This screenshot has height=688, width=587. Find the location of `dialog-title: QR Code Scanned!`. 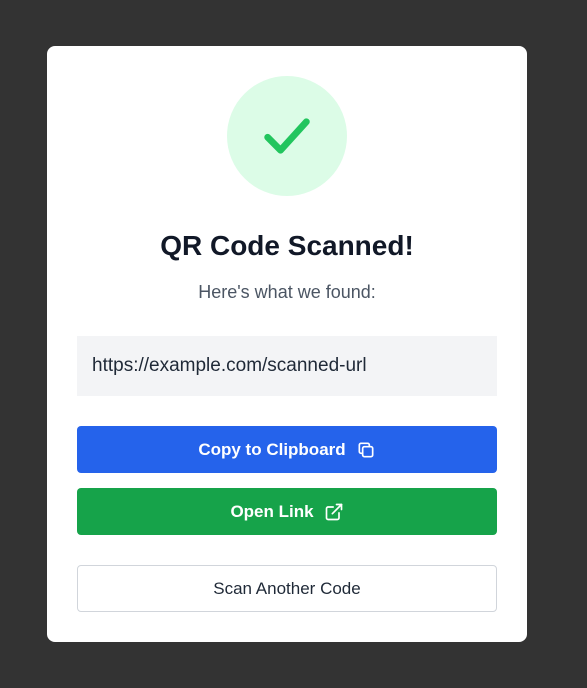

dialog-title: QR Code Scanned! is located at coordinates (287, 245).